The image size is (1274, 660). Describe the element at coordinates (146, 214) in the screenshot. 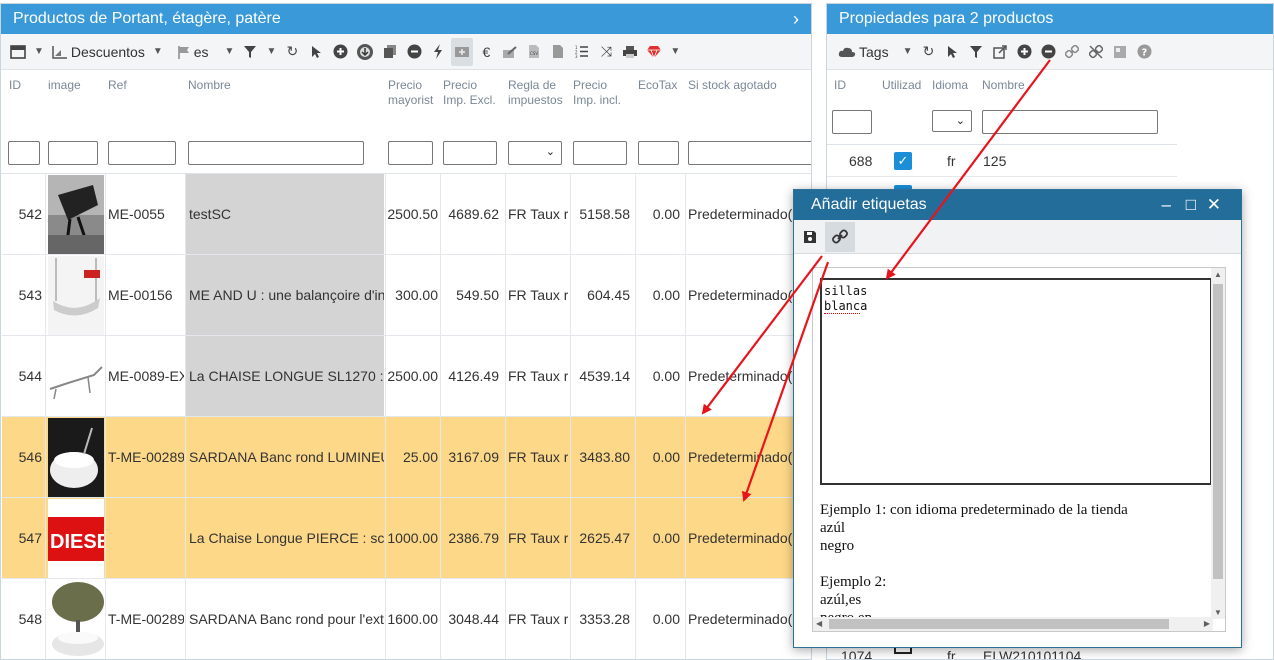

I see `cell-ref: ME-0055` at that location.